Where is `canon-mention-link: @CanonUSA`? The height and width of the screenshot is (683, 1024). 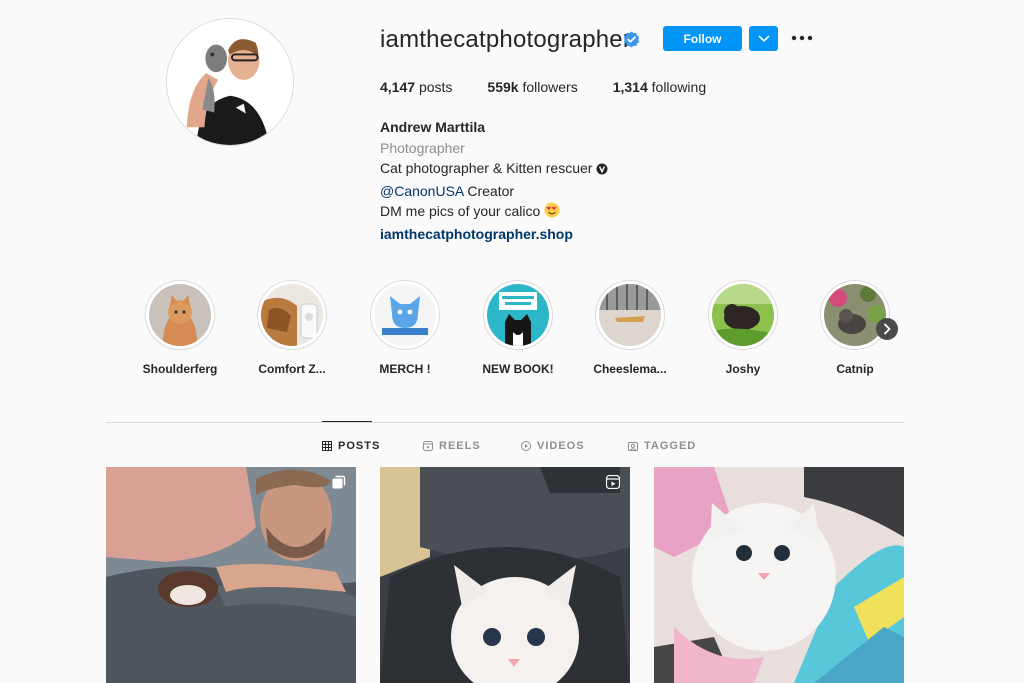
canon-mention-link: @CanonUSA is located at coordinates (421, 191).